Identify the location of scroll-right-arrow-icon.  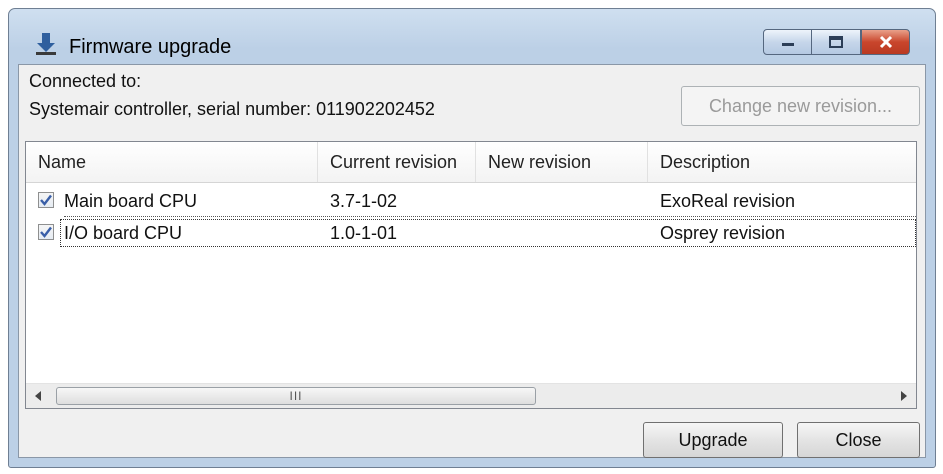
(904, 396).